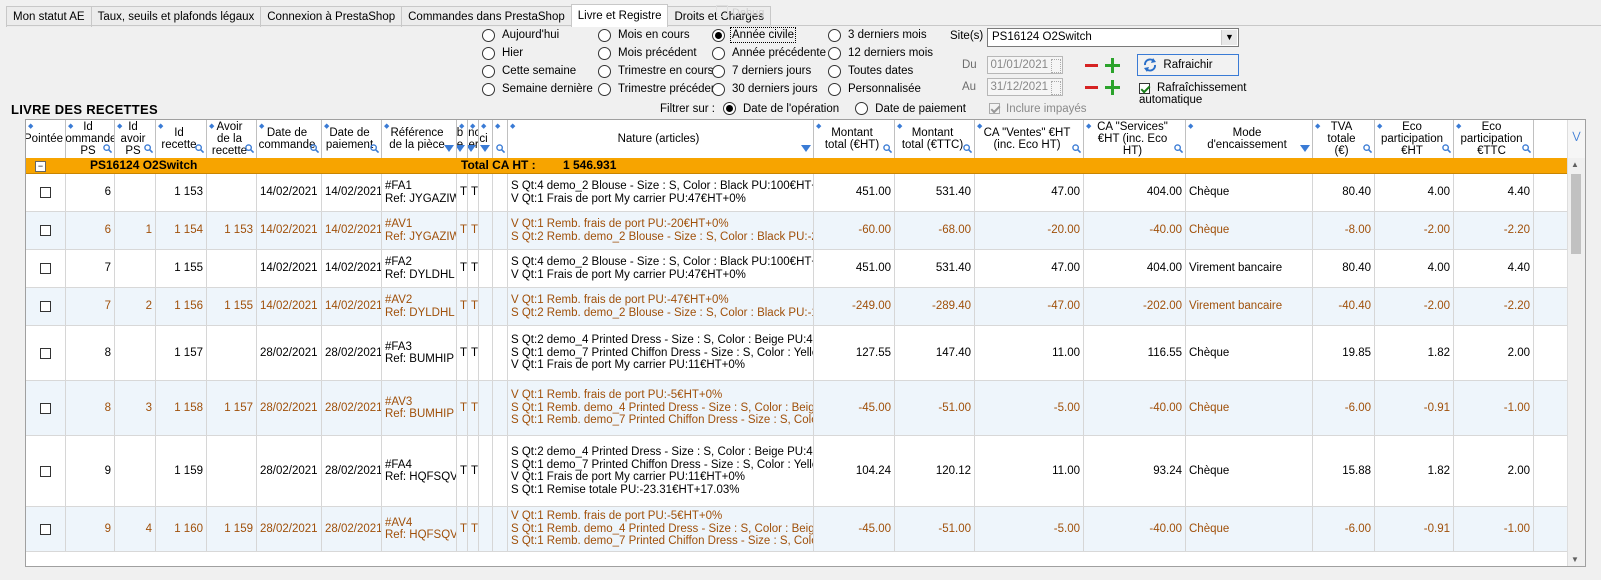 Image resolution: width=1601 pixels, height=580 pixels. I want to click on column-header-nature: ◆ Nature (articles), so click(661, 139).